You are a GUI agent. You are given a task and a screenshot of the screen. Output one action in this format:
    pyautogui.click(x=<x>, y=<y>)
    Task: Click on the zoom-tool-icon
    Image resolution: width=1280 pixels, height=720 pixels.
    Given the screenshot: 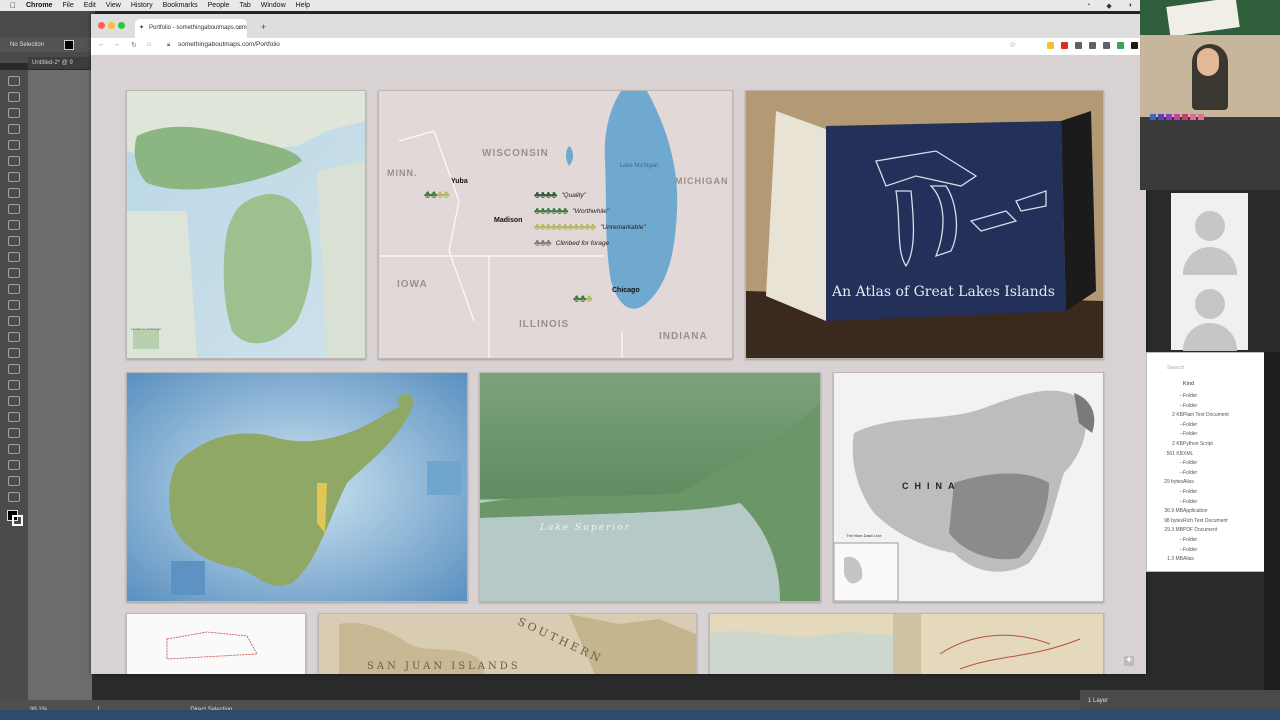 What is the action you would take?
    pyautogui.click(x=14, y=497)
    